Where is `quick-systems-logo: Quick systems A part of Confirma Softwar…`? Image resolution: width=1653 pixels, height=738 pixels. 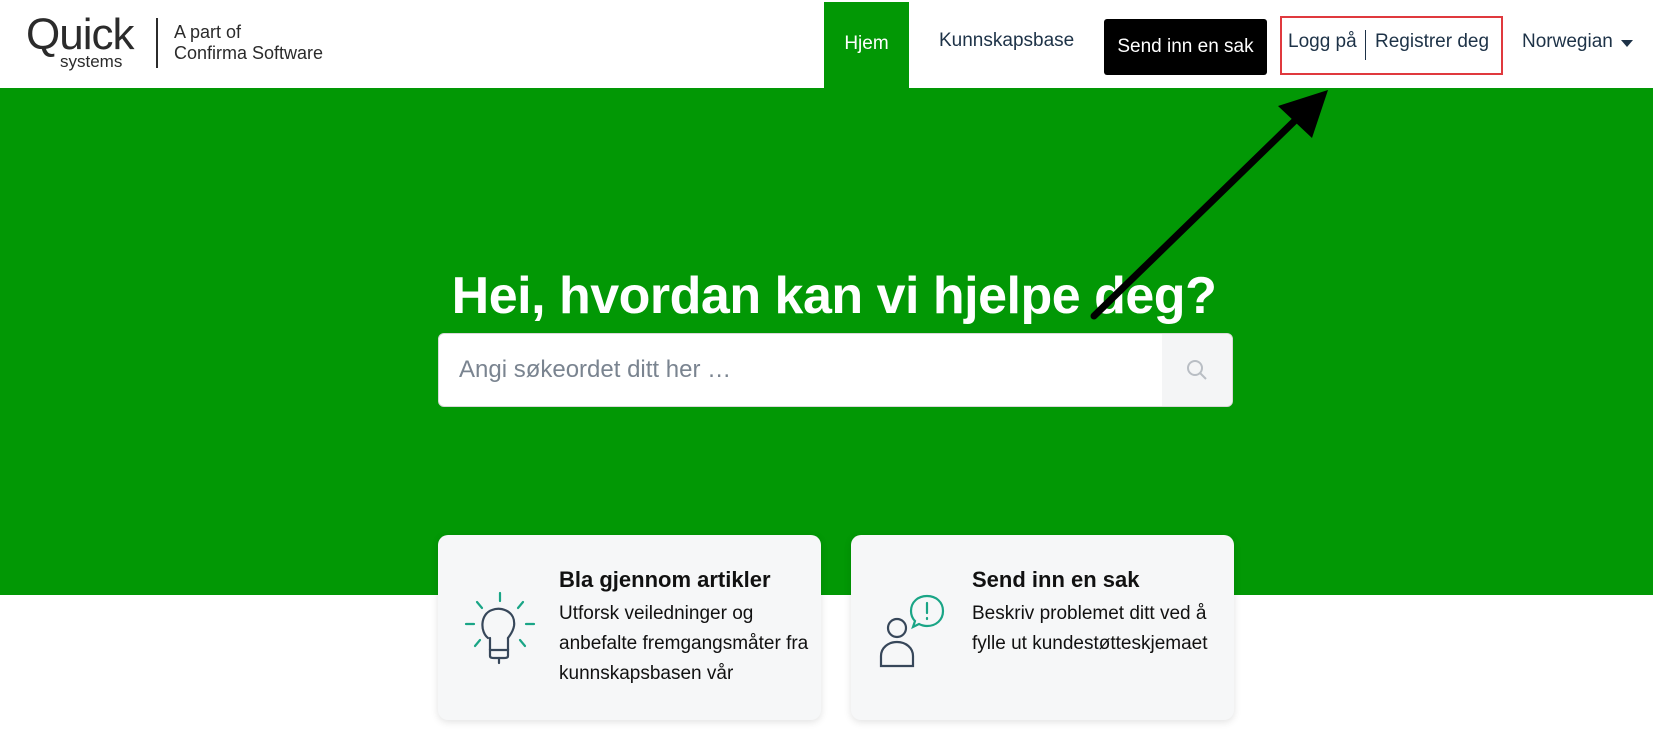
quick-systems-logo: Quick systems A part of Confirma Softwar… is located at coordinates (174, 41).